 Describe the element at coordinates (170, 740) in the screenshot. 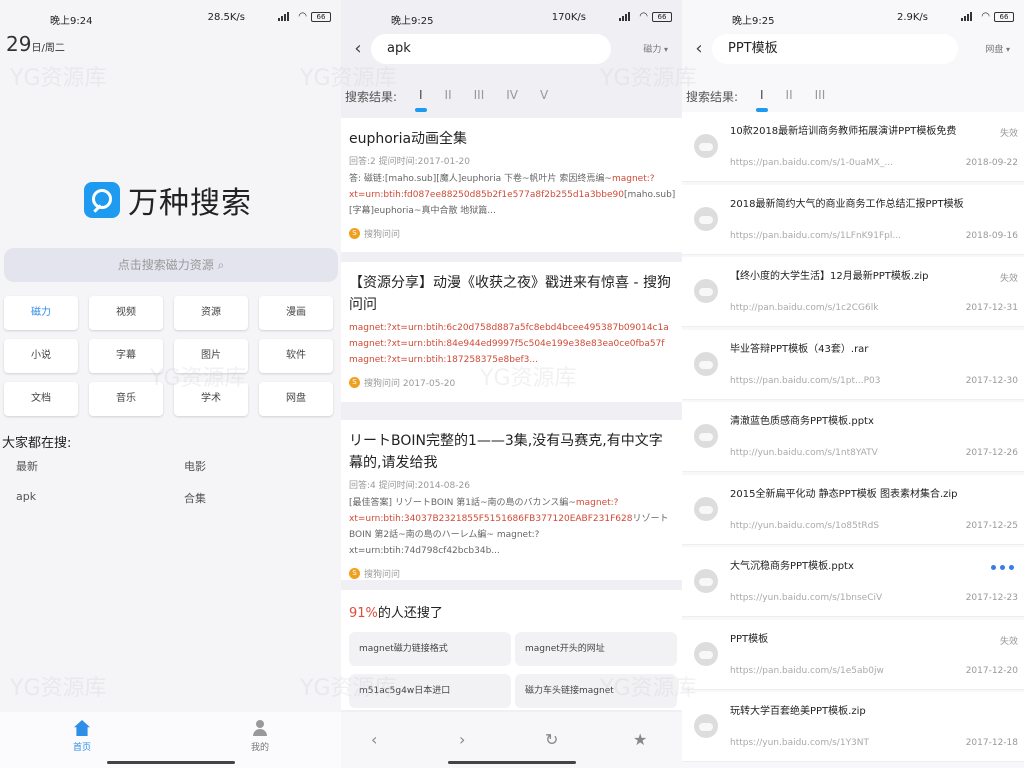

I see `bottom-tab-bar: 首页 我的` at that location.